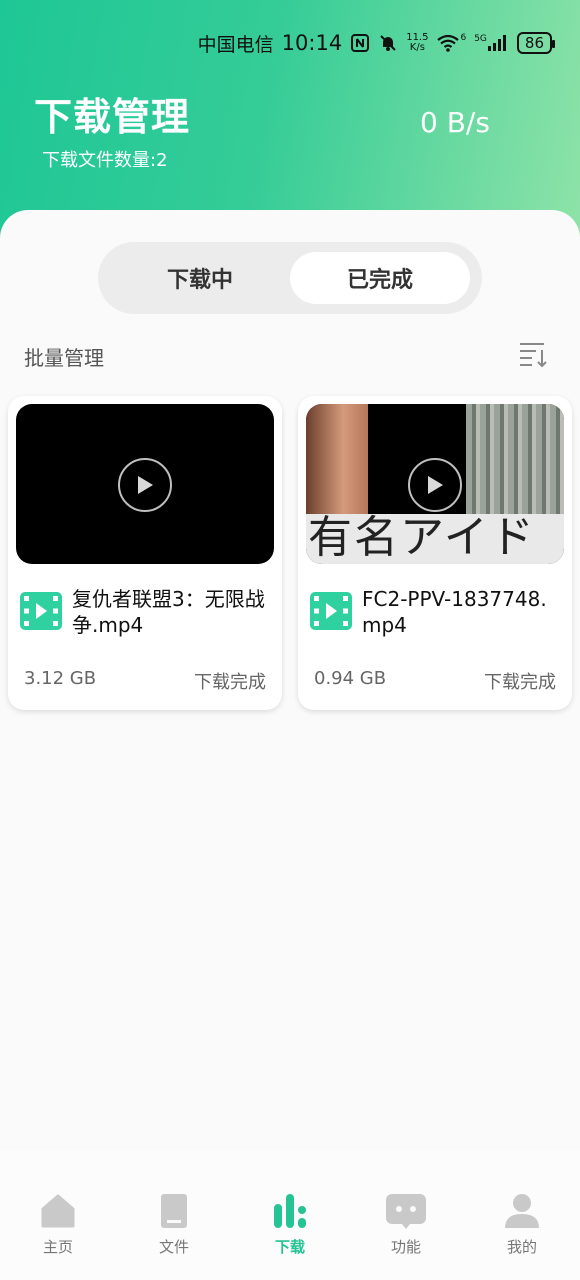 The height and width of the screenshot is (1280, 580). Describe the element at coordinates (168, 612) in the screenshot. I see `file-name: 复仇者联盟3：无限战争.mp4` at that location.